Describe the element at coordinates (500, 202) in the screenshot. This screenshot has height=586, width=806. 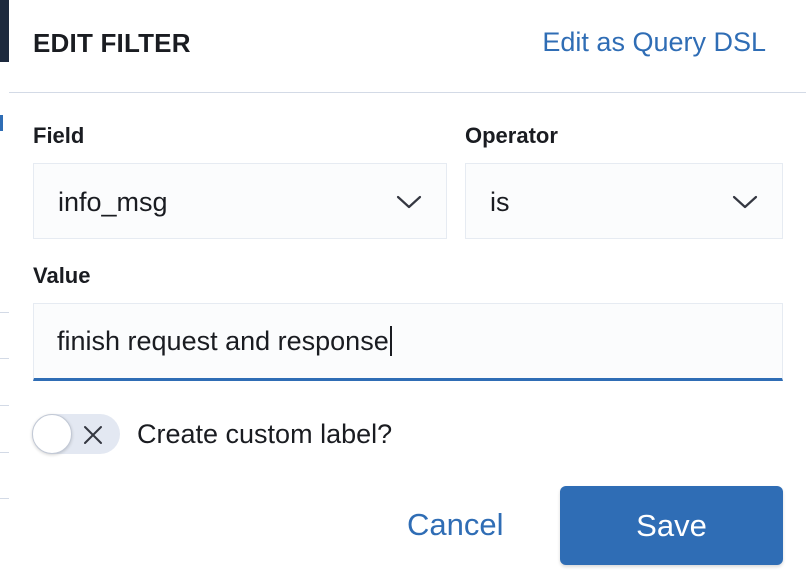
I see `operator-select-value: is` at that location.